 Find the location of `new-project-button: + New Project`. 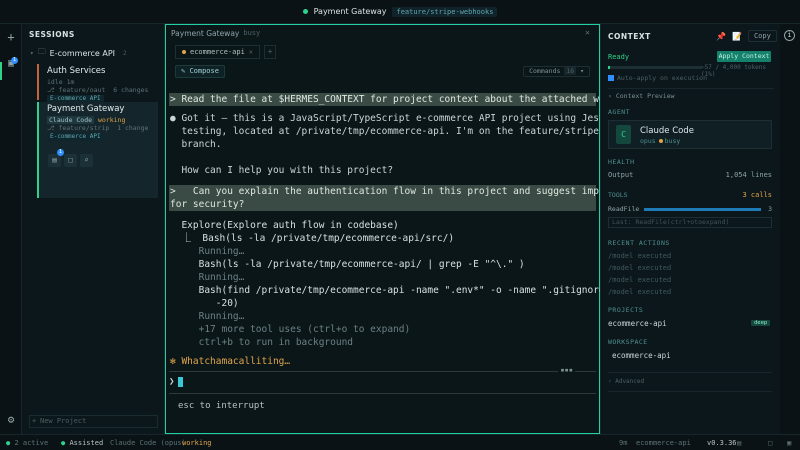

new-project-button: + New Project is located at coordinates (93, 421).